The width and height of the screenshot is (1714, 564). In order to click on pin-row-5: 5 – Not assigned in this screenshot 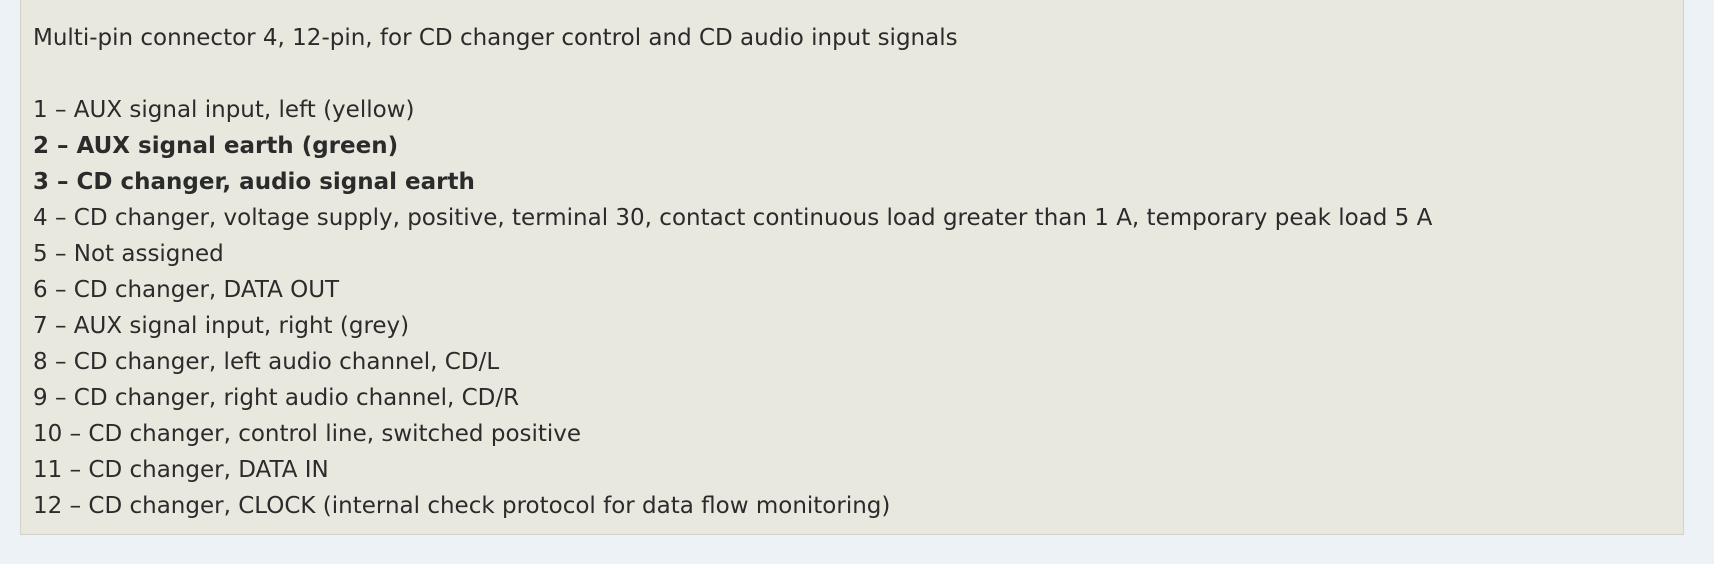, I will do `click(128, 254)`.